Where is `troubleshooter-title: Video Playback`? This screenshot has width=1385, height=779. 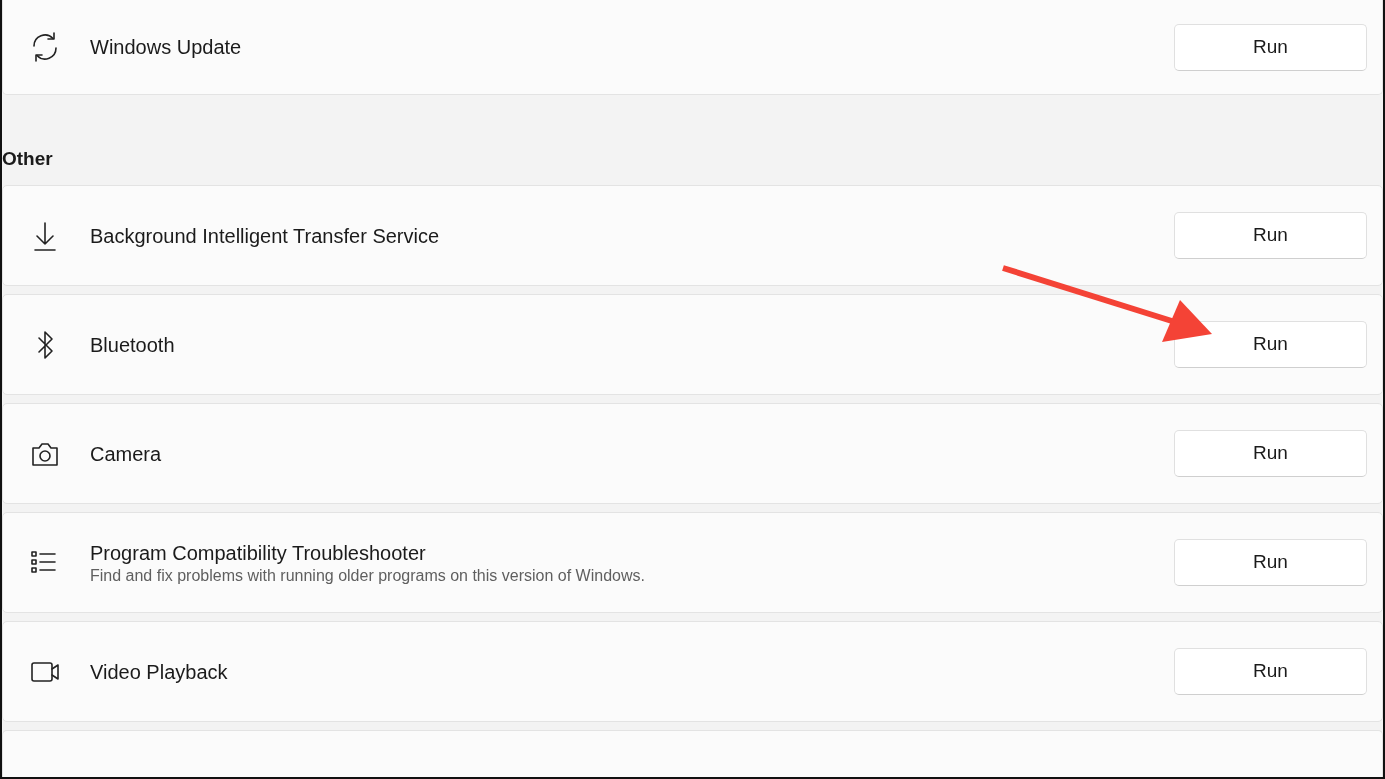
troubleshooter-title: Video Playback is located at coordinates (159, 672).